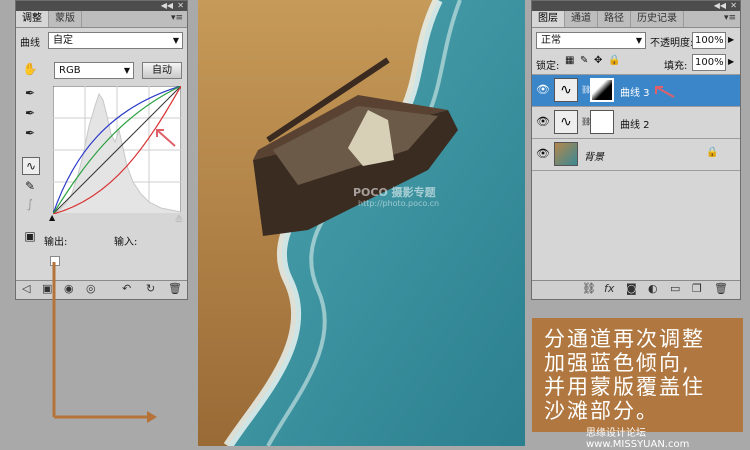  Describe the element at coordinates (115, 40) in the screenshot. I see `preset-select: 自定 ▼` at that location.